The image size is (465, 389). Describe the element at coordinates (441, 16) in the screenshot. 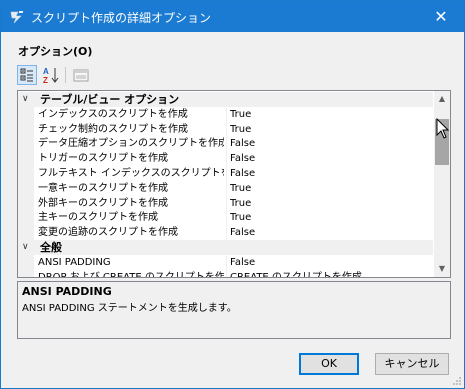

I see `close-button: ✕` at that location.